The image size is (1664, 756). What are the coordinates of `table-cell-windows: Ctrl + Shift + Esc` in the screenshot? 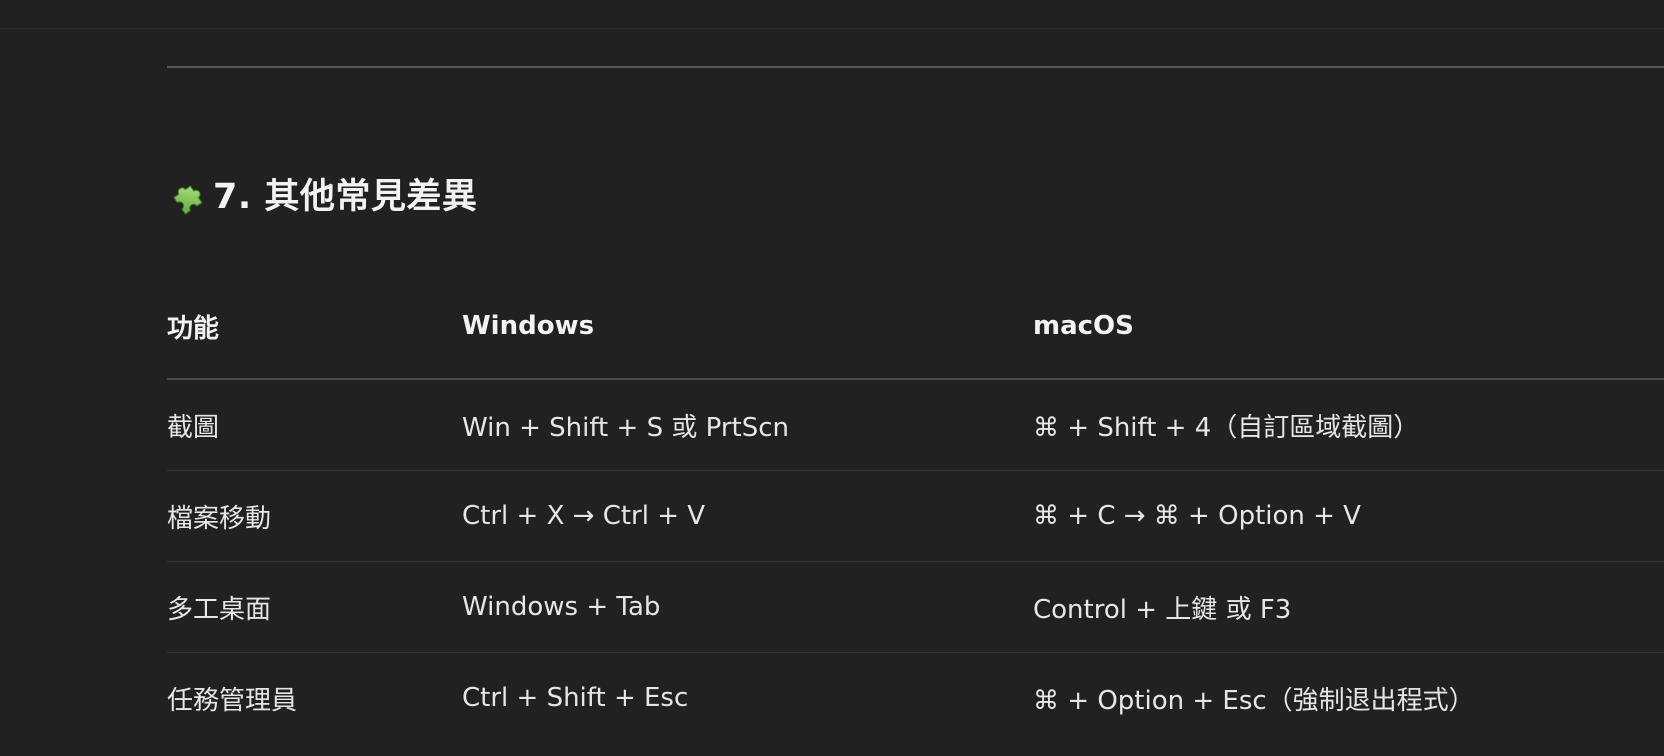 It's located at (575, 698).